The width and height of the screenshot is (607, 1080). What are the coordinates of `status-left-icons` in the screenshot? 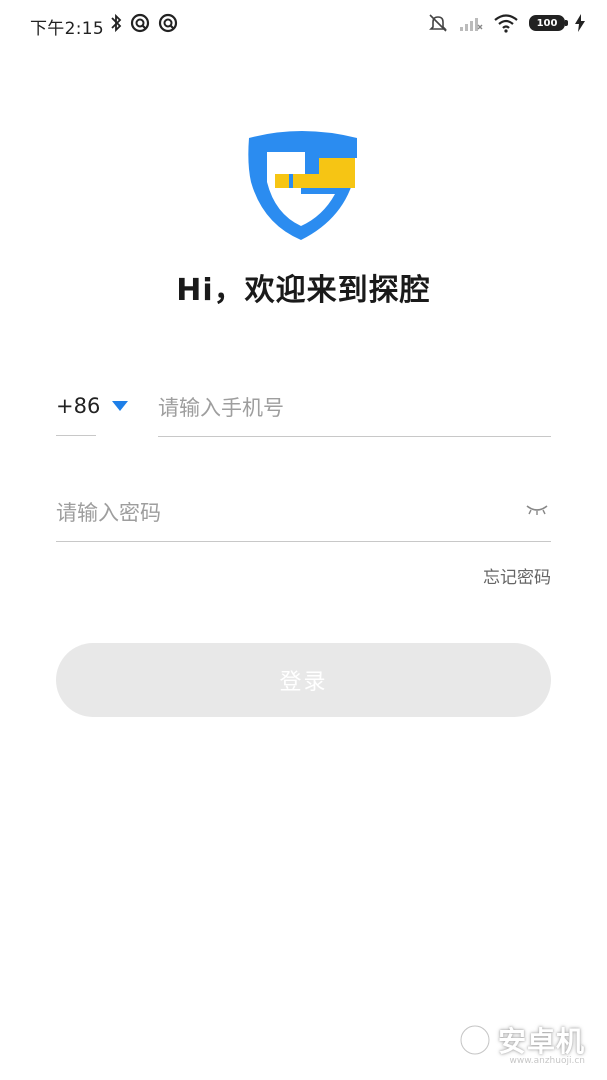 It's located at (144, 23).